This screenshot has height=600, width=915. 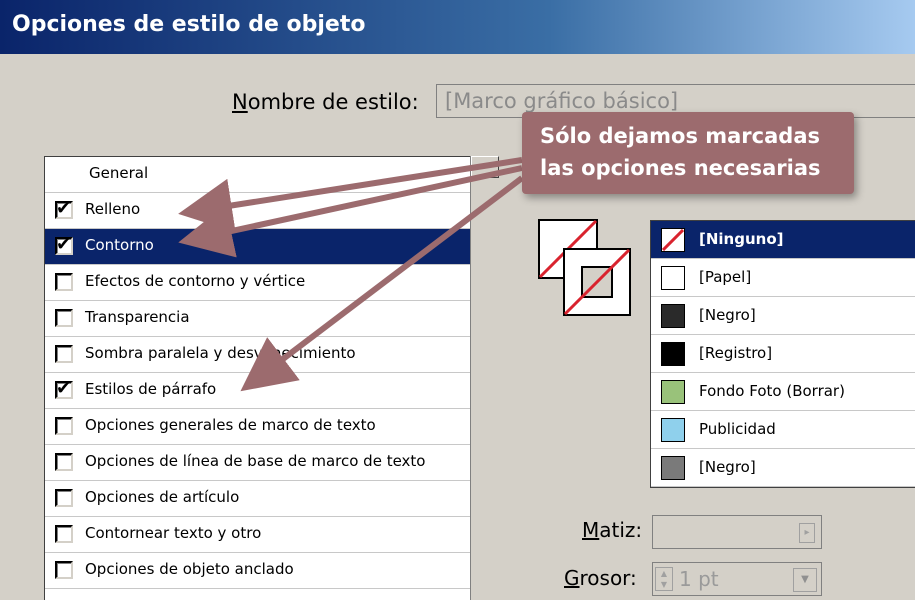 What do you see at coordinates (680, 136) in the screenshot?
I see `callout-line-1: Sólo dejamos marcadas` at bounding box center [680, 136].